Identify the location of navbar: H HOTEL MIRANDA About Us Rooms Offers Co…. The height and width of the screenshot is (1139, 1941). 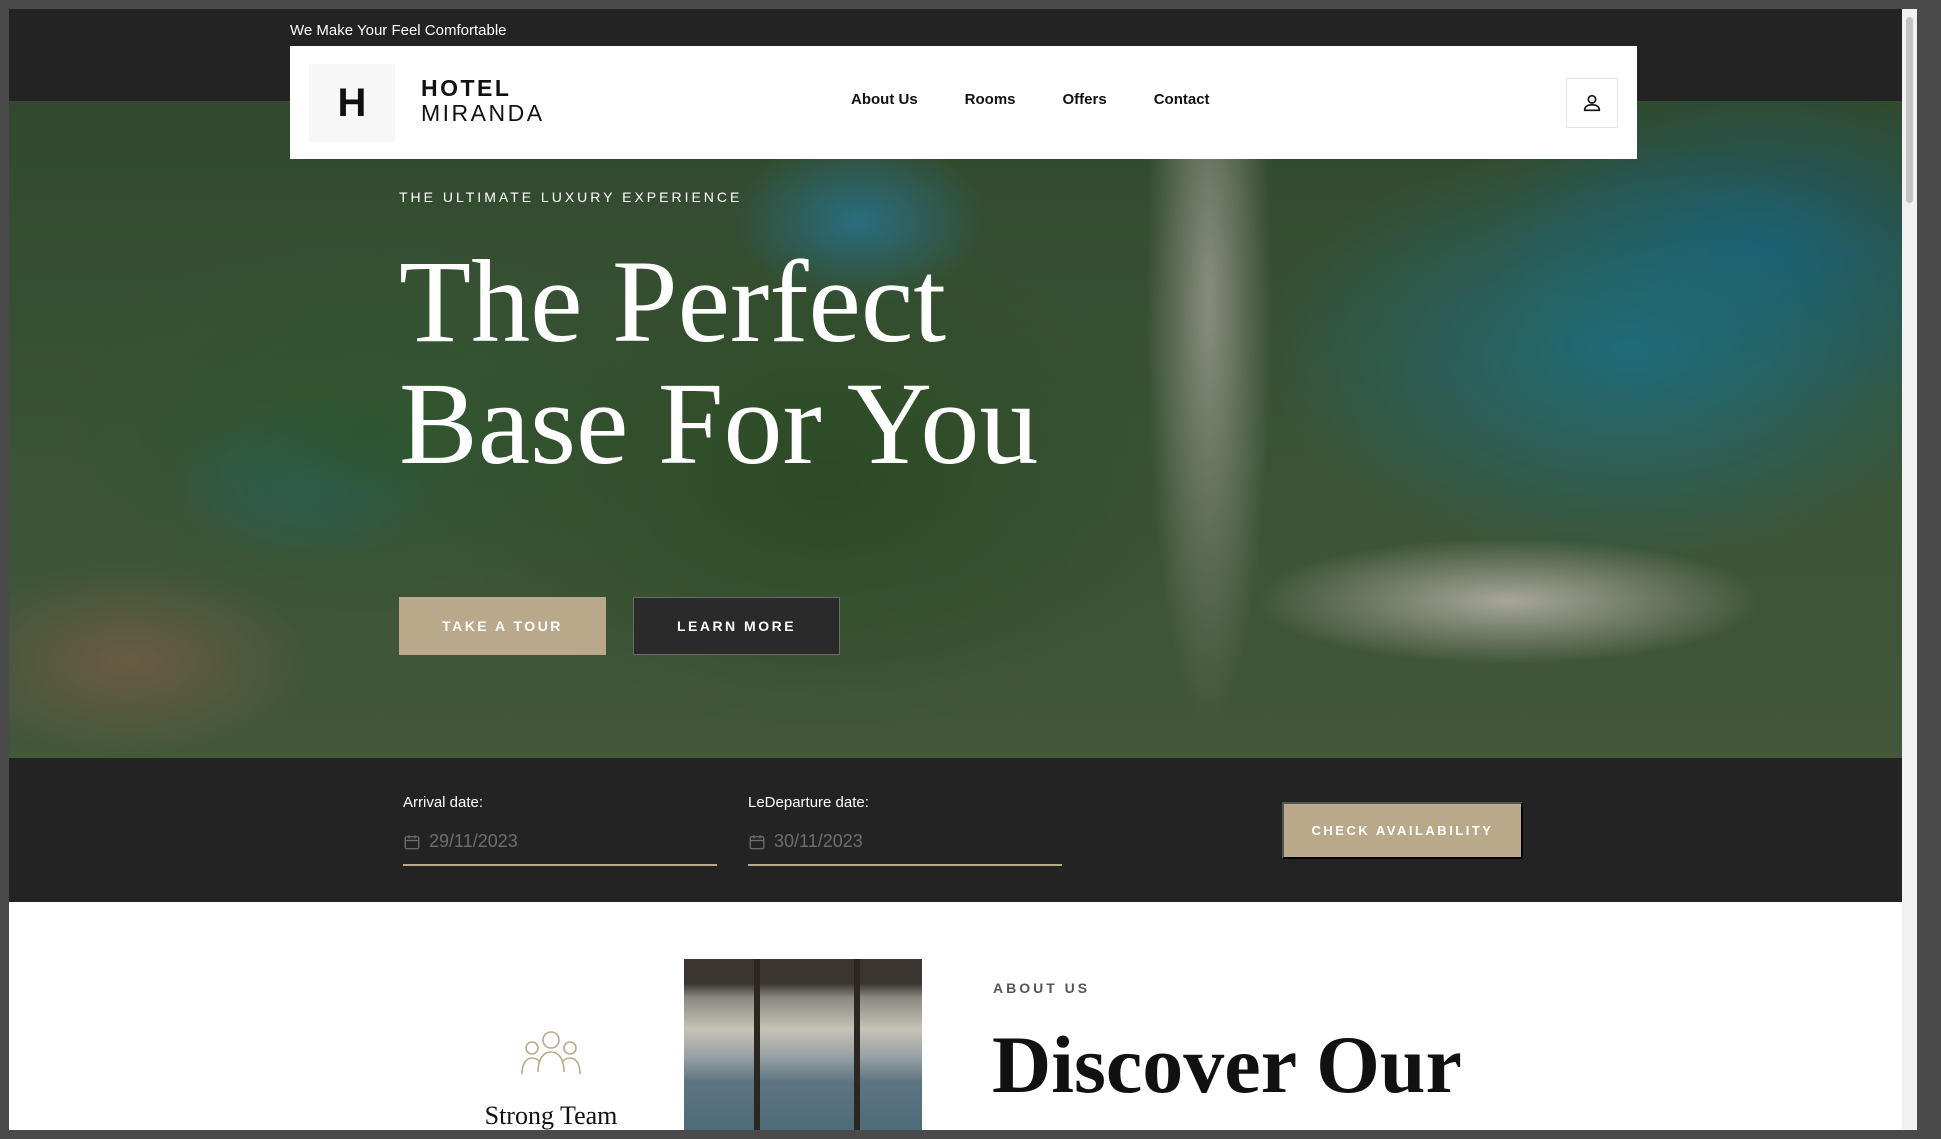
(963, 102).